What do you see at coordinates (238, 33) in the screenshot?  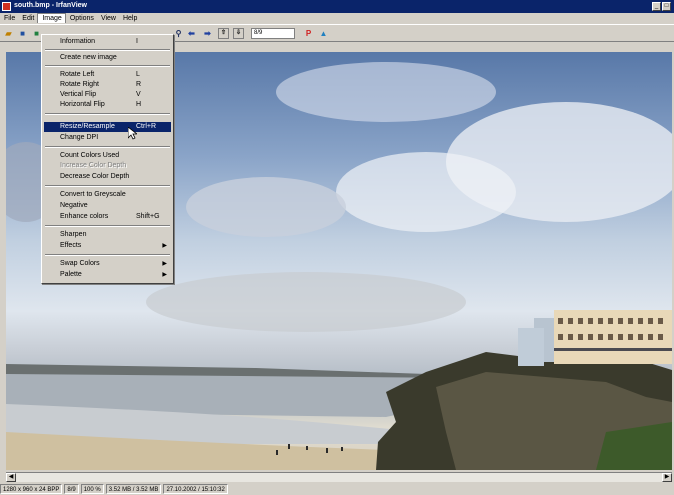 I see `last-page-icon: ⇩` at bounding box center [238, 33].